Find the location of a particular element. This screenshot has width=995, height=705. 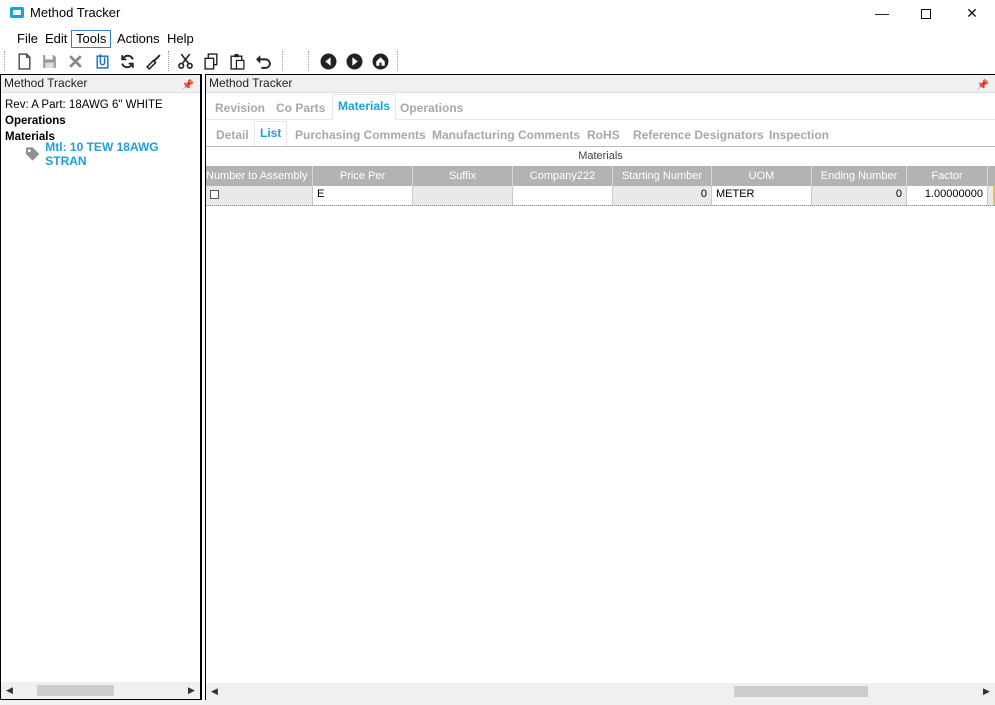

undo-icon is located at coordinates (263, 61).